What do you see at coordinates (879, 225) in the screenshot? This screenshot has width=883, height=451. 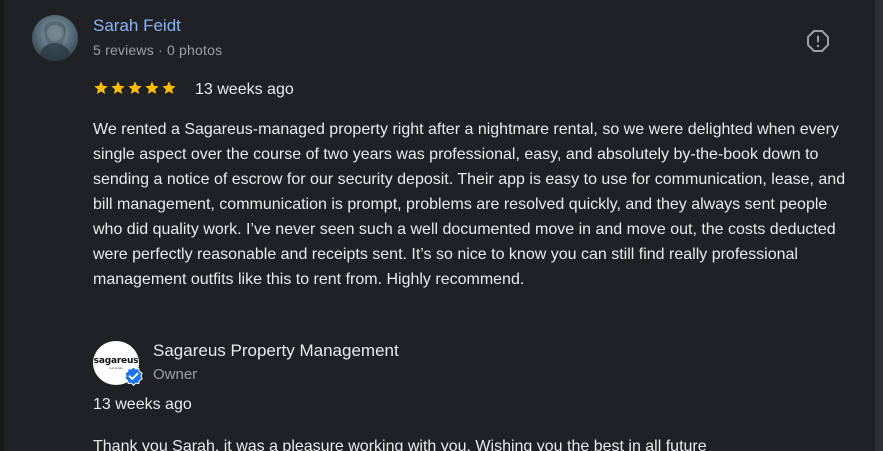 I see `scrollbar-track` at bounding box center [879, 225].